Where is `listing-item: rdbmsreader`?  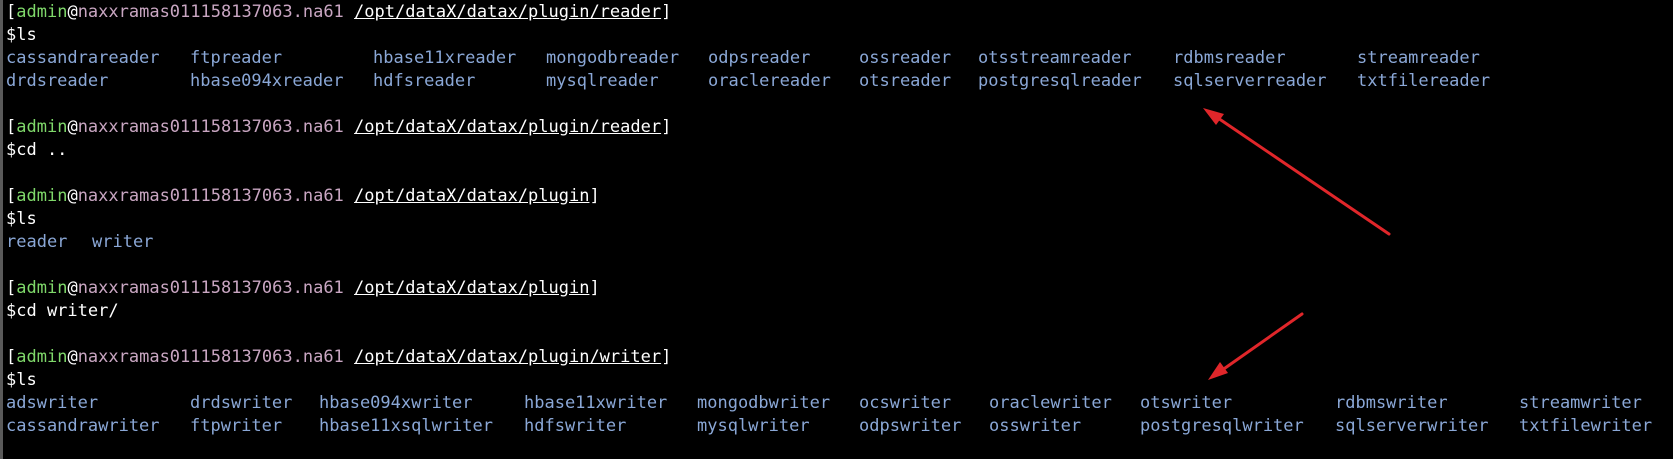
listing-item: rdbmsreader is located at coordinates (1229, 58).